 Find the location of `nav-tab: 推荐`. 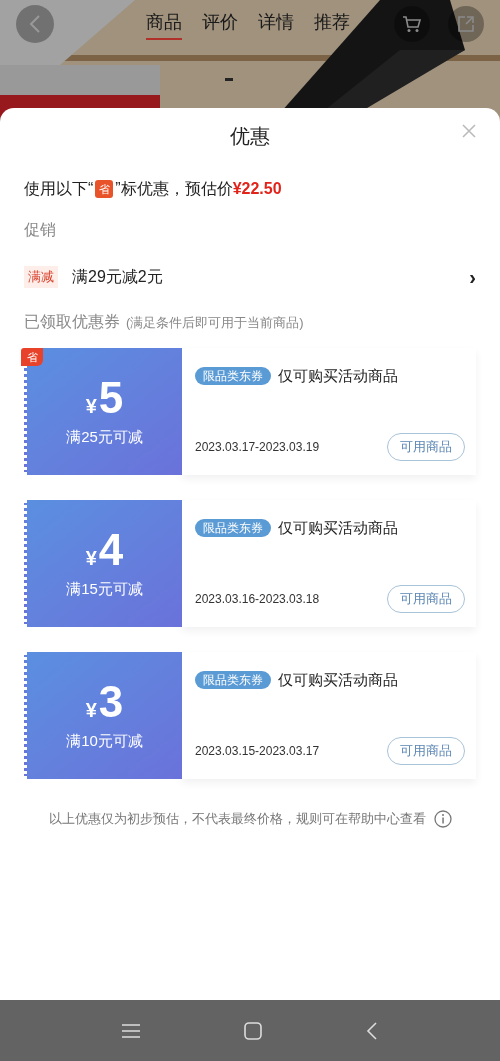

nav-tab: 推荐 is located at coordinates (332, 24).